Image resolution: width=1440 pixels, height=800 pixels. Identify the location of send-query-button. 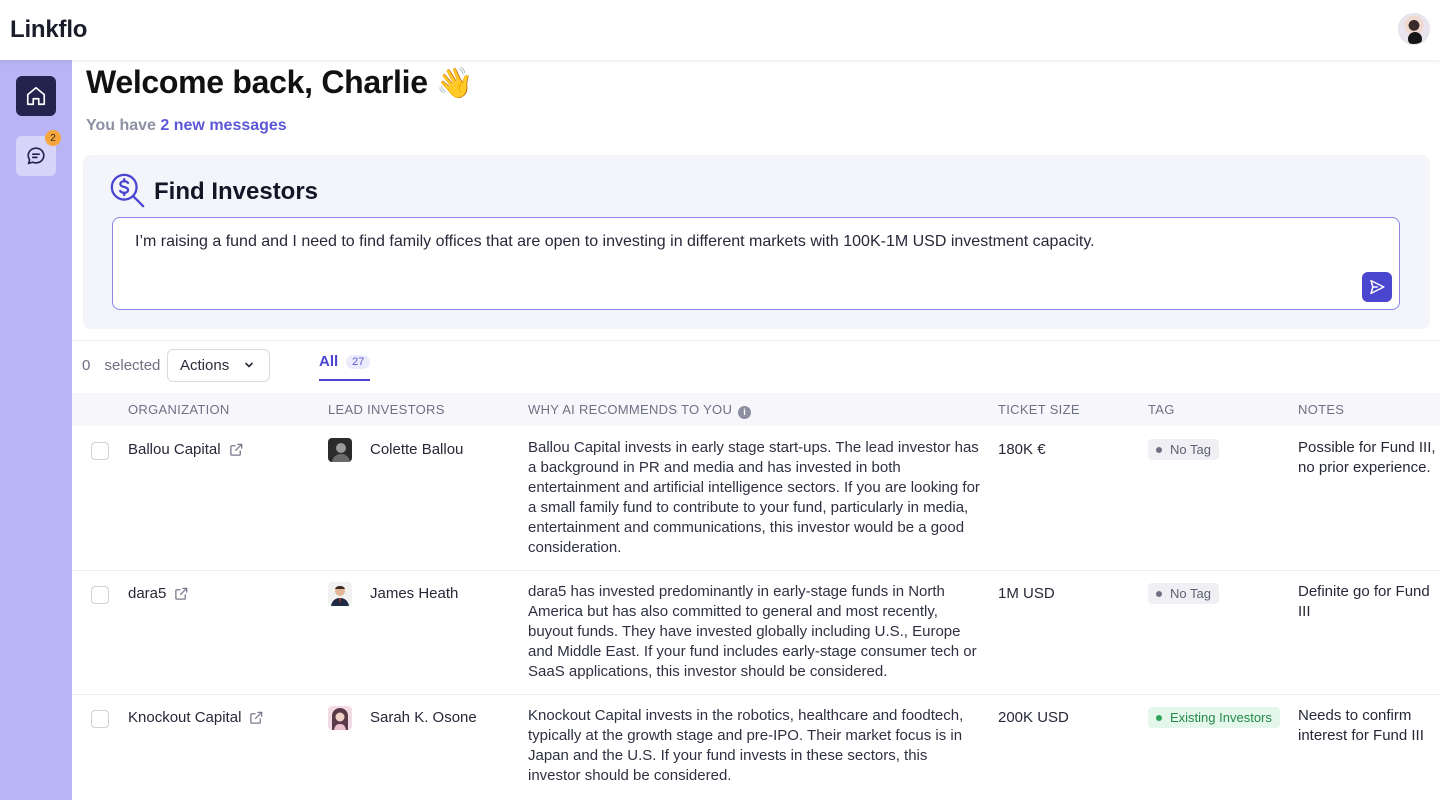
(1377, 287).